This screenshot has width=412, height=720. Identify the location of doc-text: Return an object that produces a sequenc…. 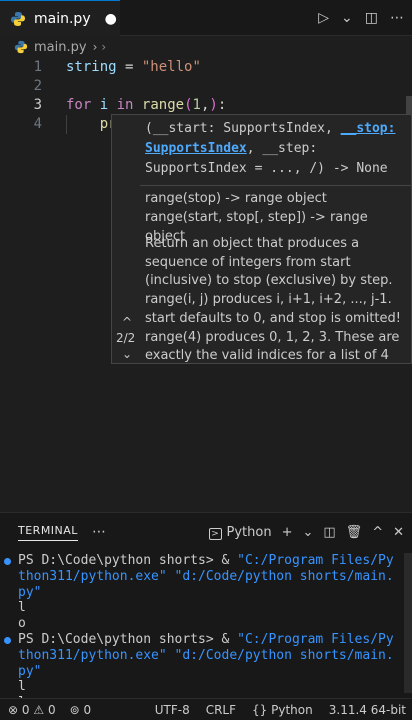
(273, 300).